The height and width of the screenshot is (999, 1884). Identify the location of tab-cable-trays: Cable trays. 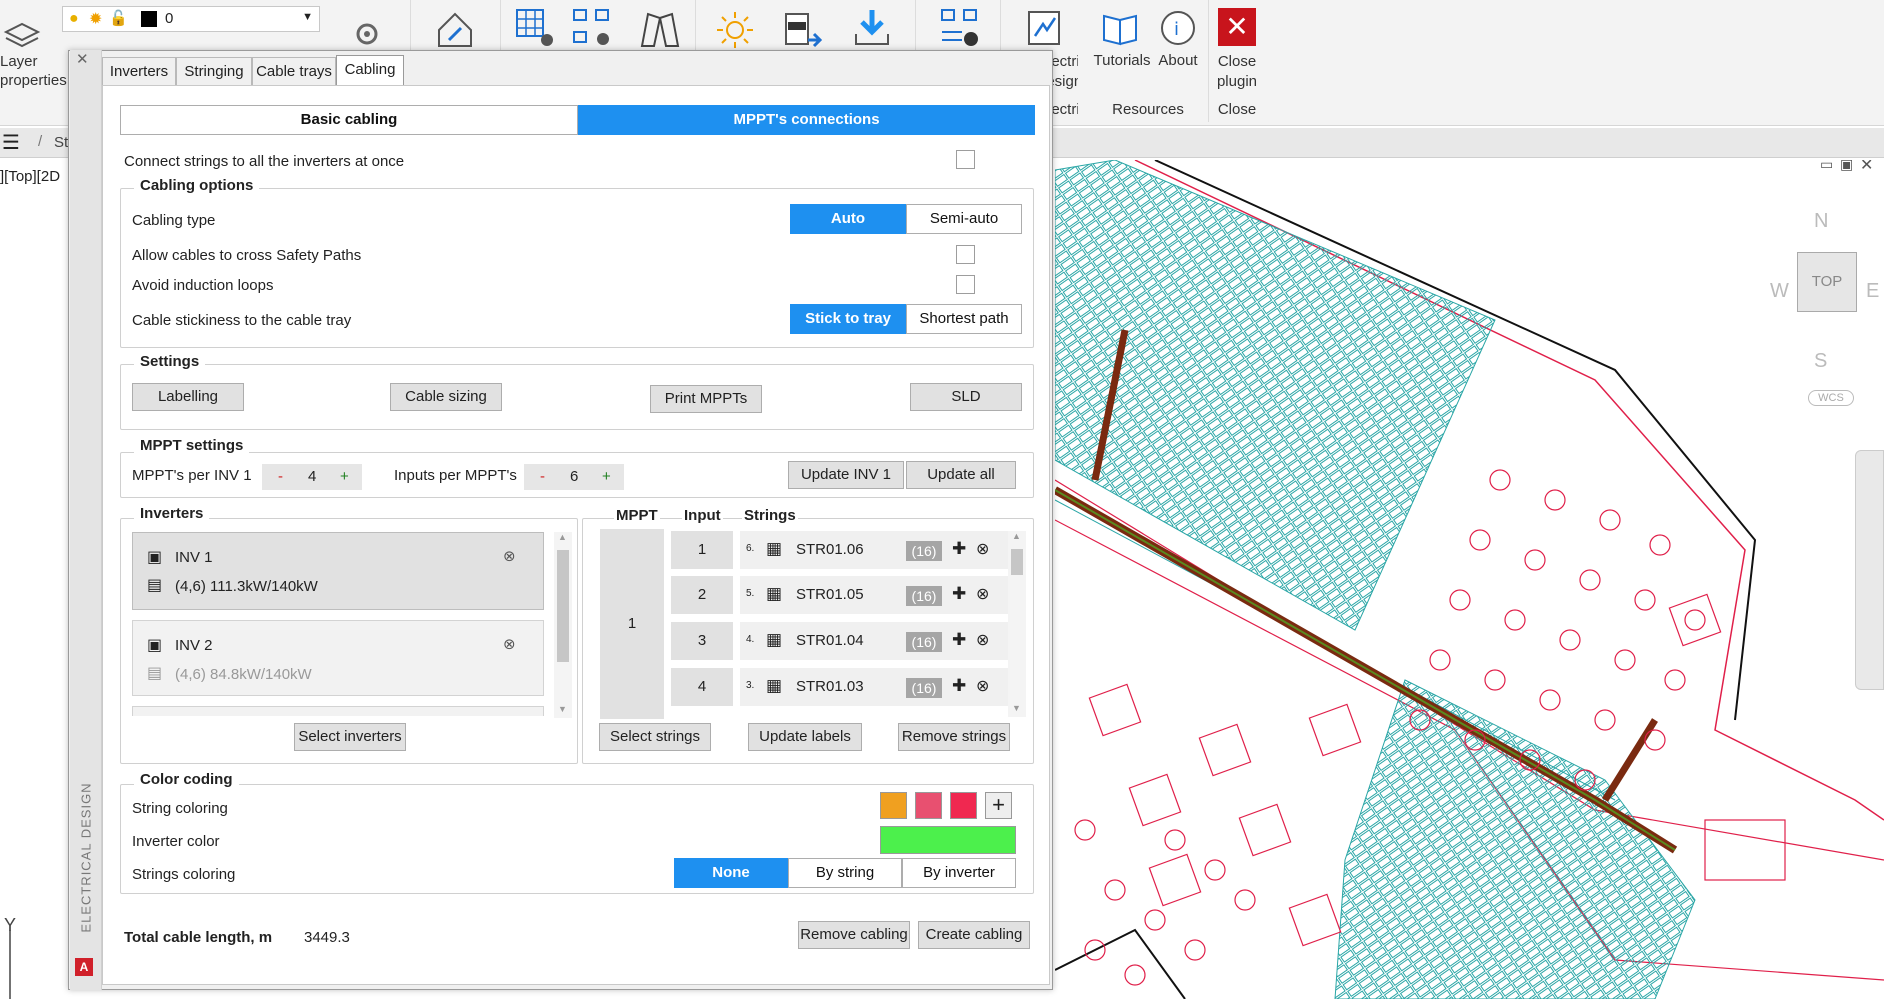
(294, 71).